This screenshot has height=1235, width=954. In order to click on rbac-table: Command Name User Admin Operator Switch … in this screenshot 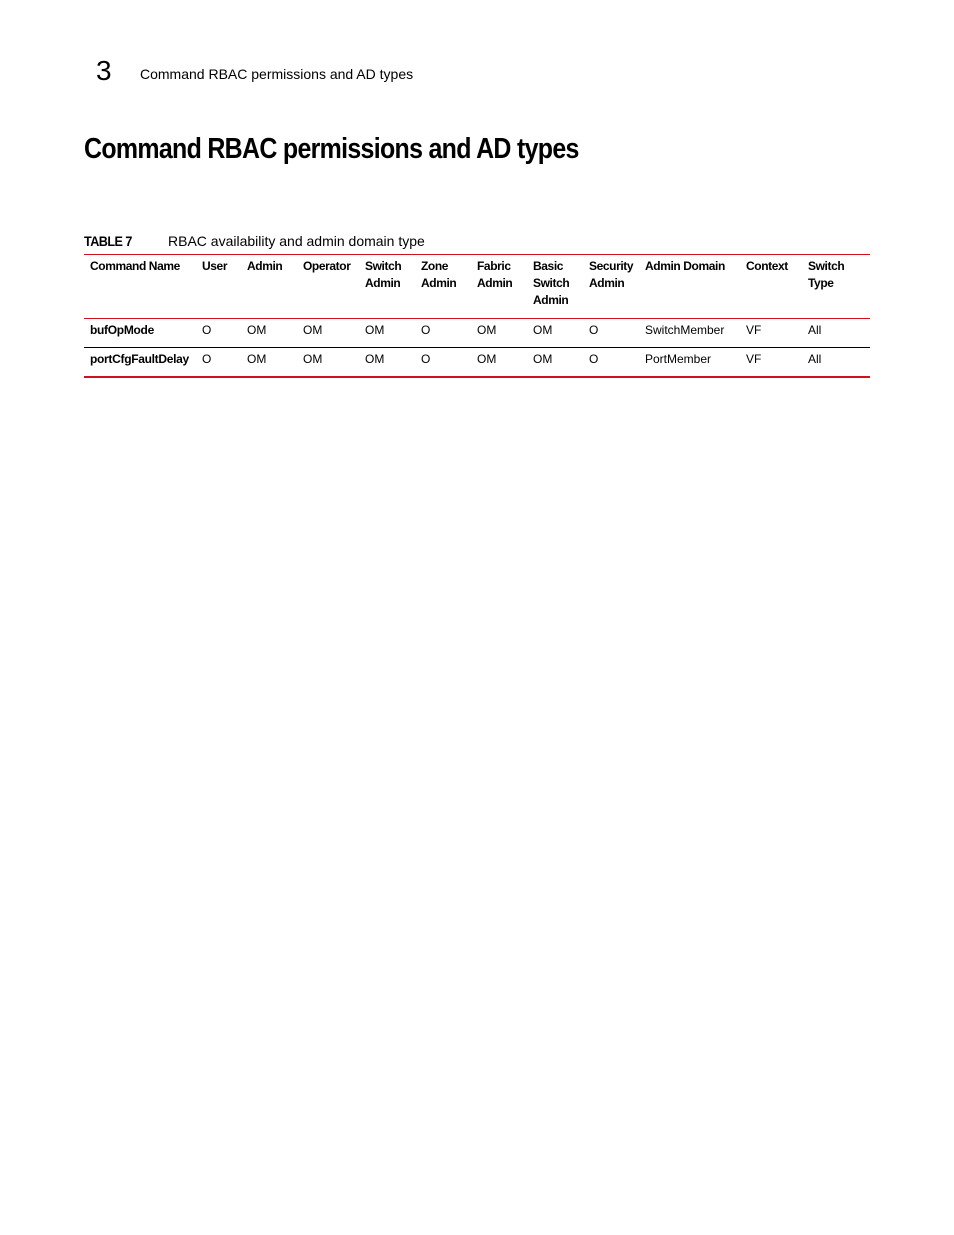, I will do `click(477, 316)`.